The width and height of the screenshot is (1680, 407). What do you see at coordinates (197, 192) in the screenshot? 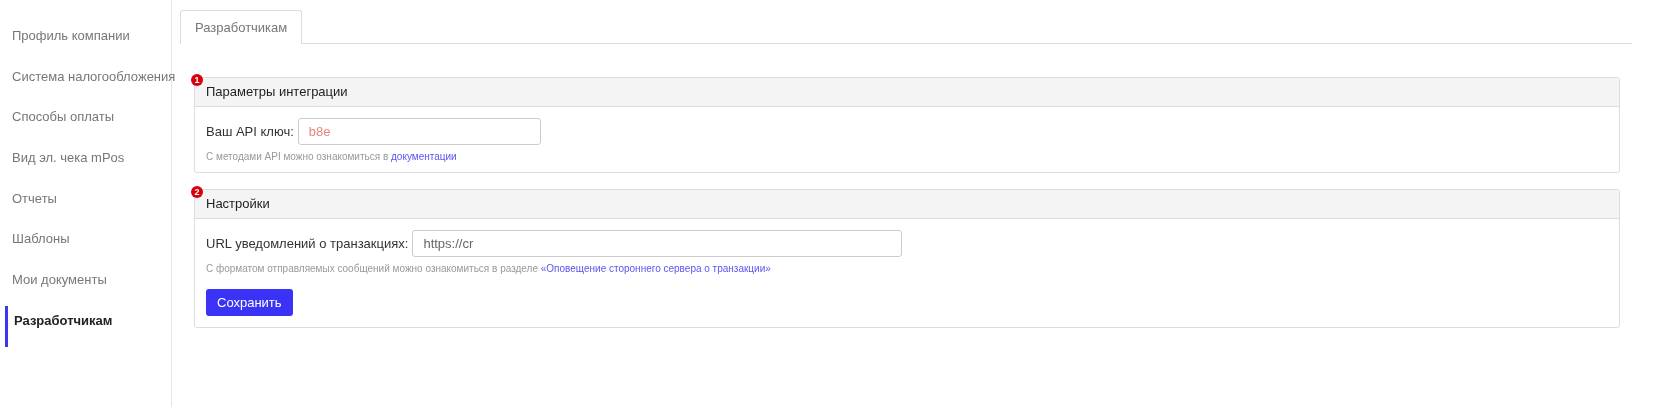
I see `number-badge: 2` at bounding box center [197, 192].